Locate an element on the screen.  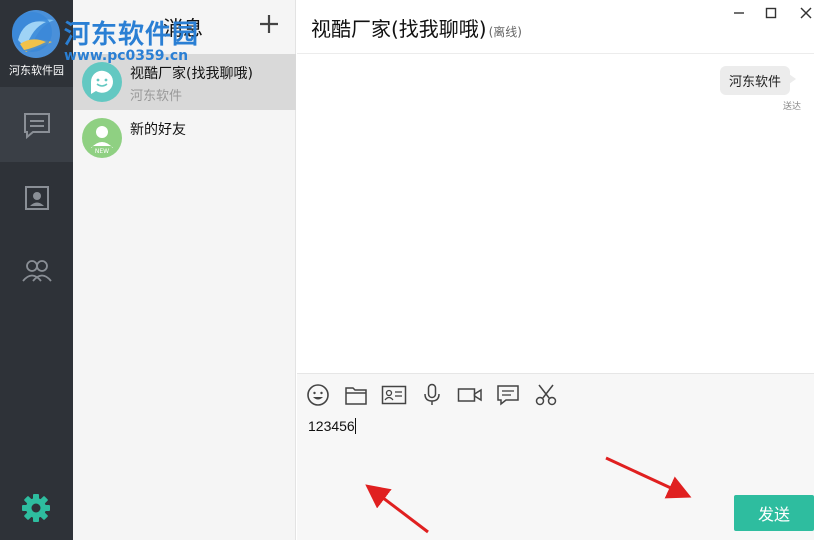
conversation-name: 视酷厂家(找我聊哦) is located at coordinates (191, 74).